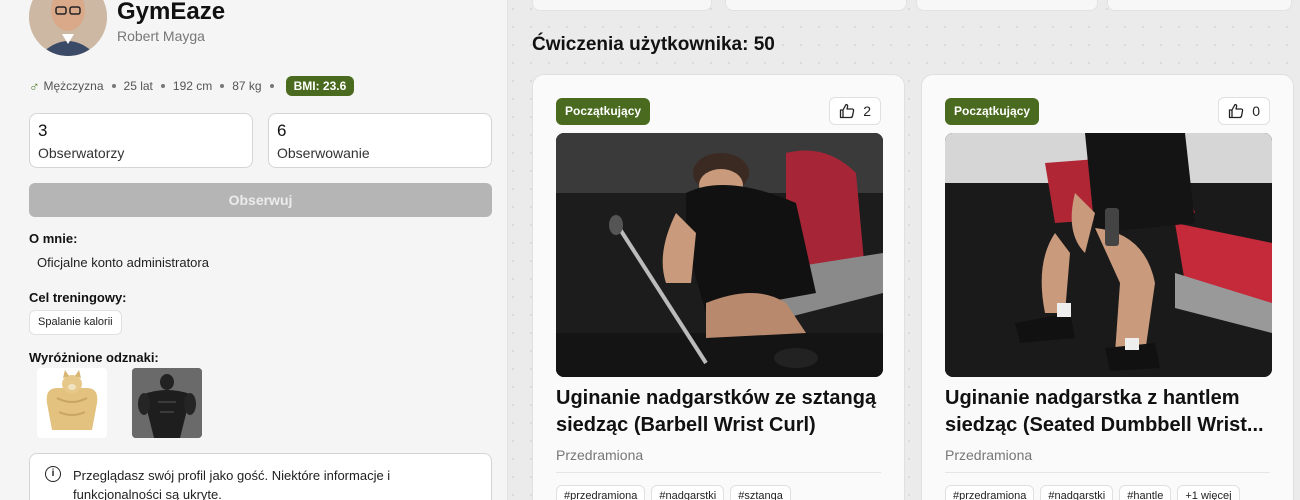  I want to click on about-text: Oficjalne konto administratora, so click(123, 262).